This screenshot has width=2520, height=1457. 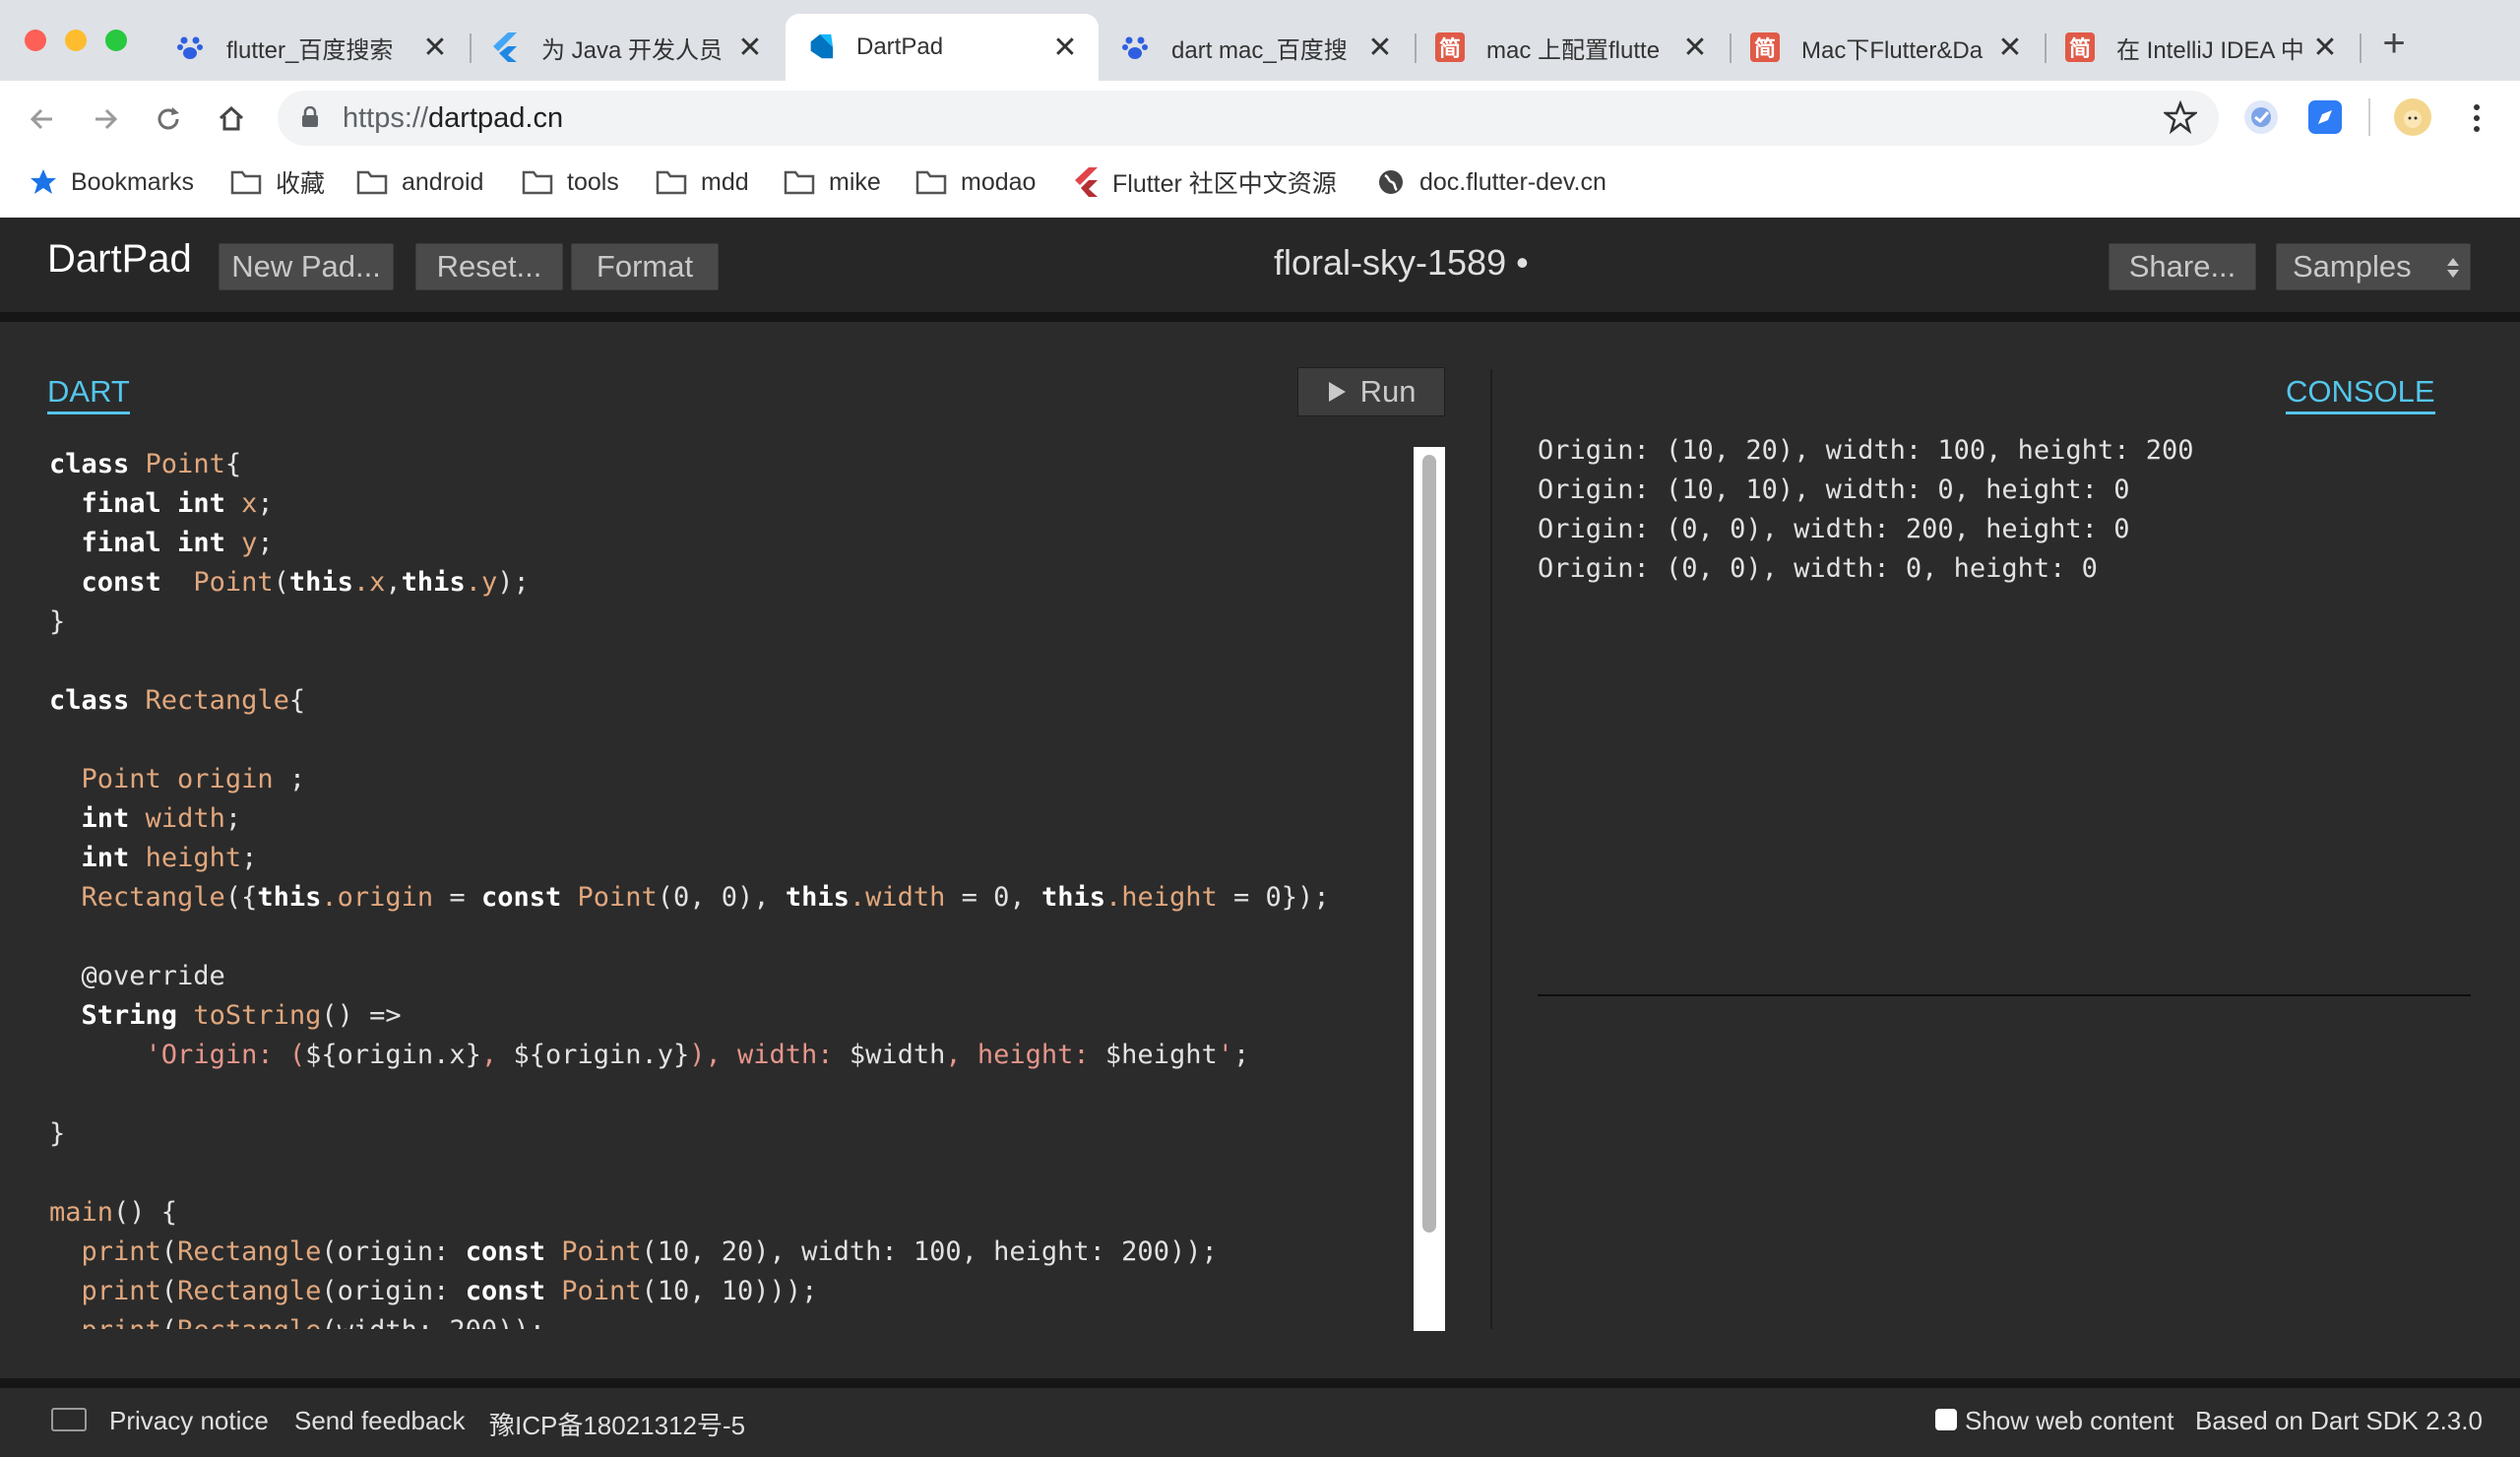 What do you see at coordinates (190, 47) in the screenshot?
I see `baidu-paw-icon` at bounding box center [190, 47].